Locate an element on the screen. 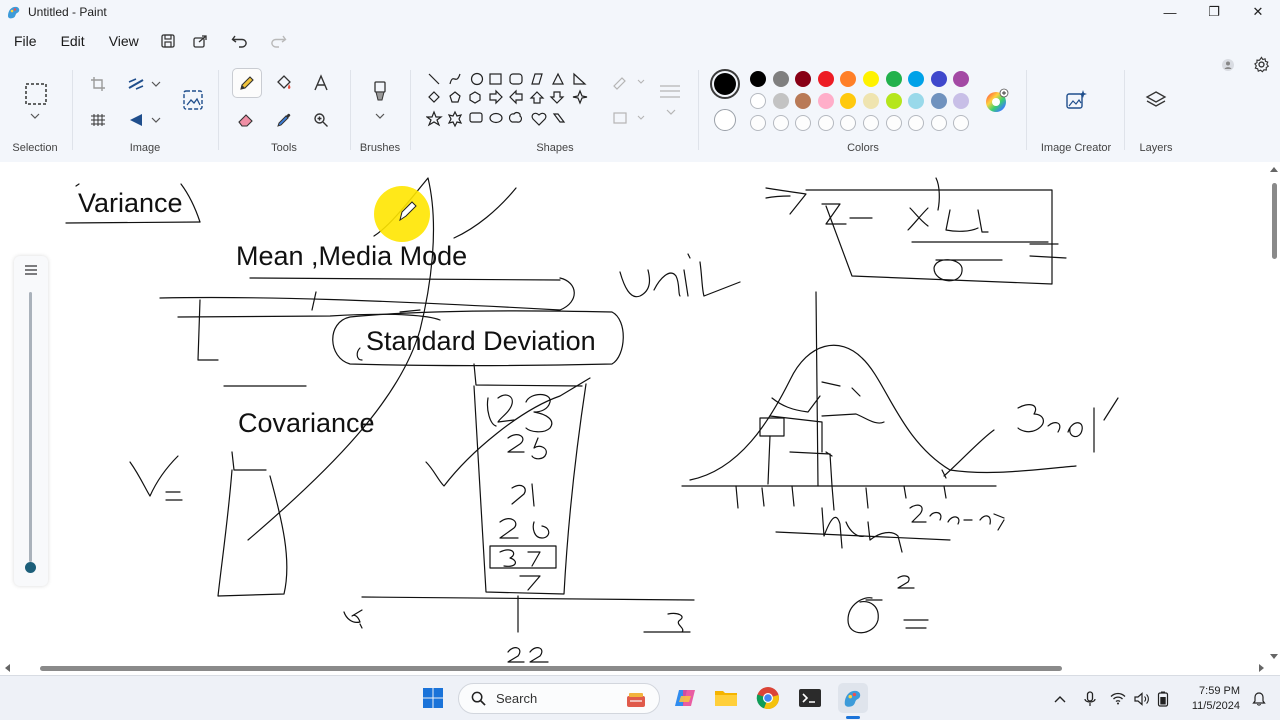  magnifier-button is located at coordinates (321, 120).